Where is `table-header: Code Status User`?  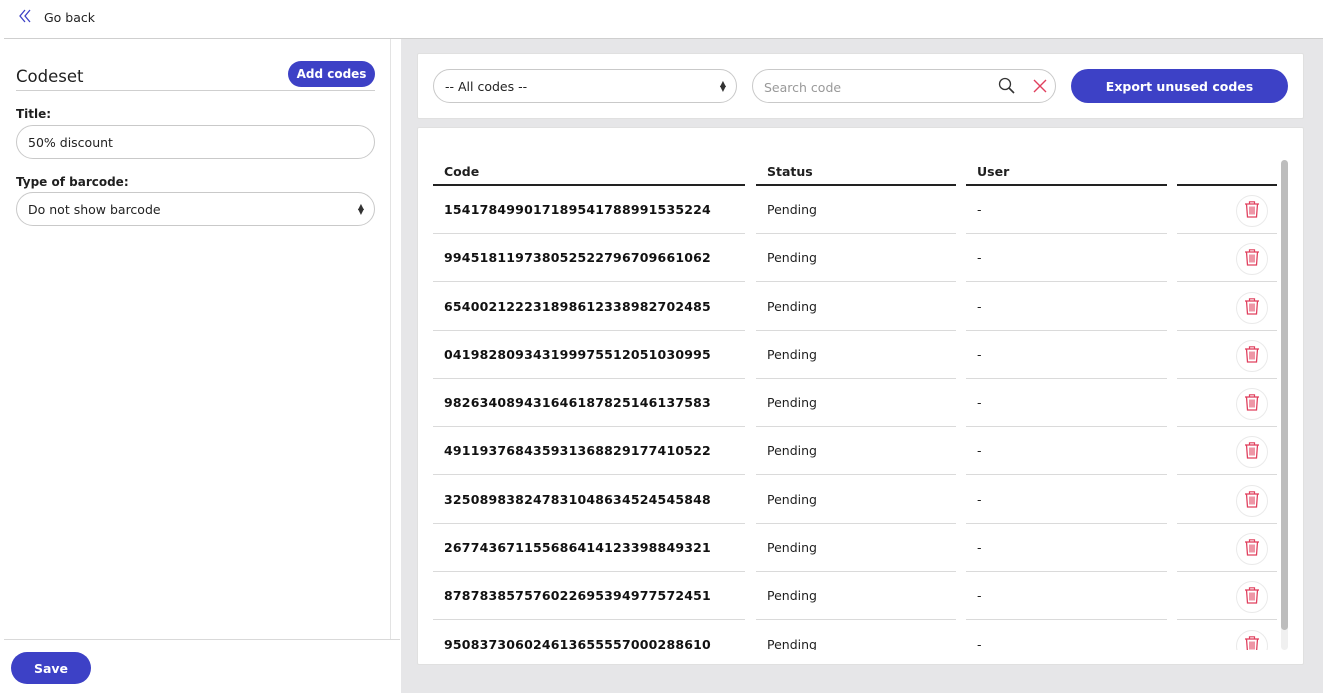 table-header: Code Status User is located at coordinates (856, 175).